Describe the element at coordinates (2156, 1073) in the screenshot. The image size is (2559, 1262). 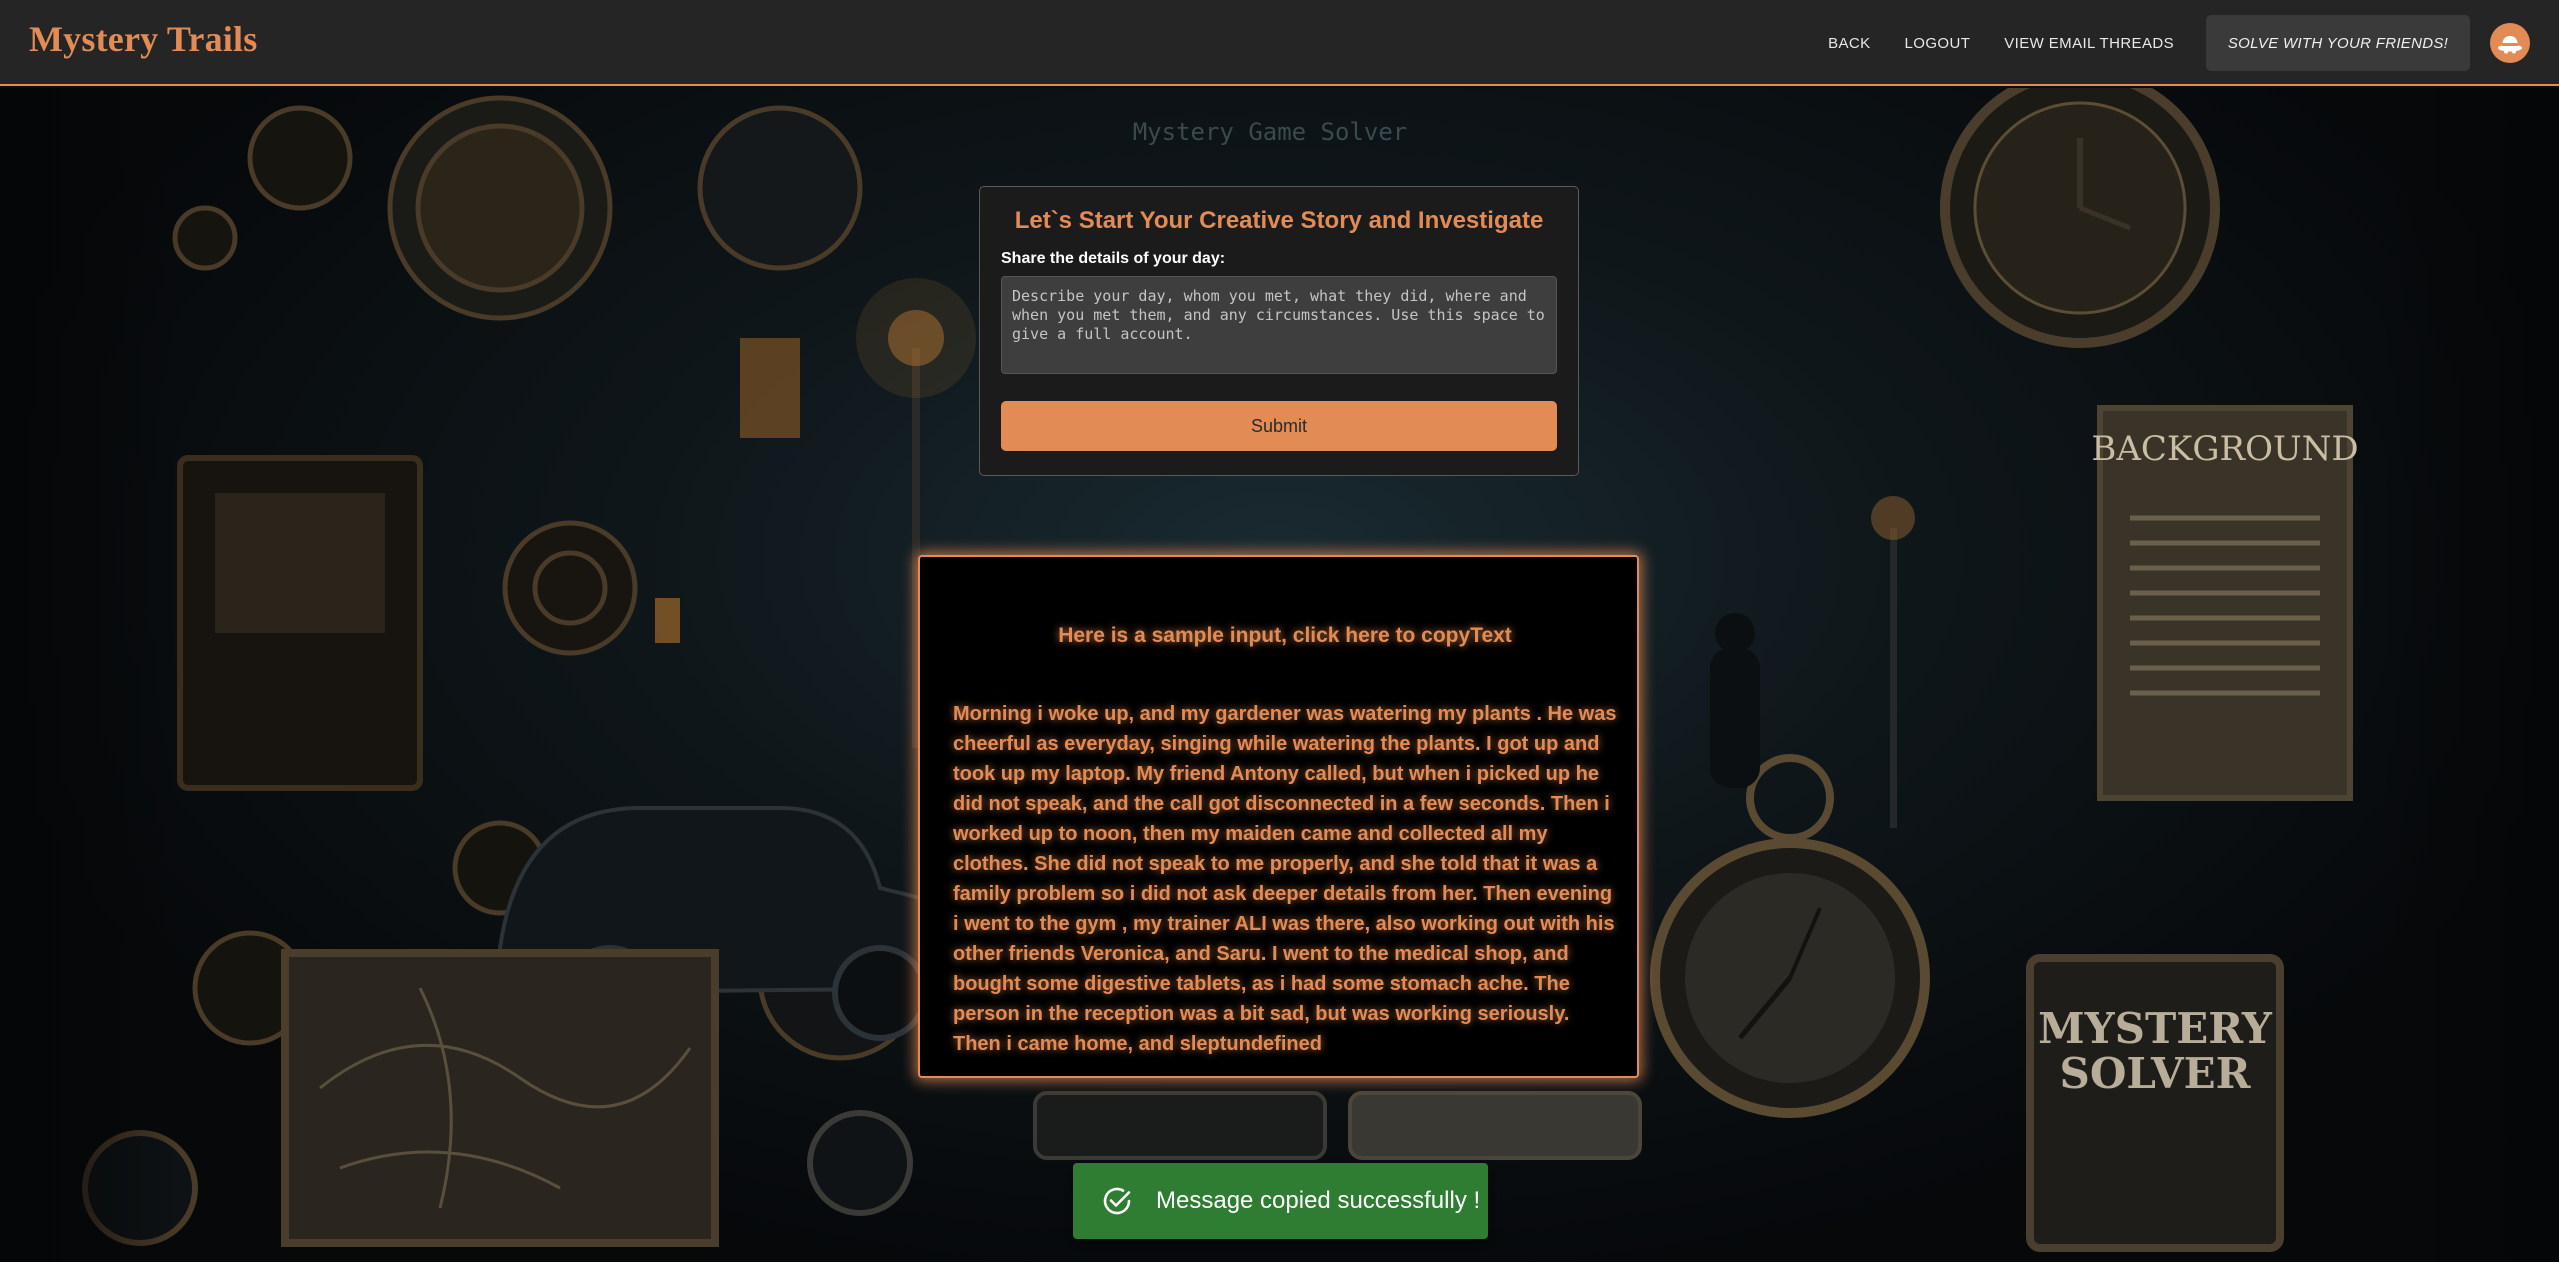
I see `box-title-line2: SOLVER` at that location.